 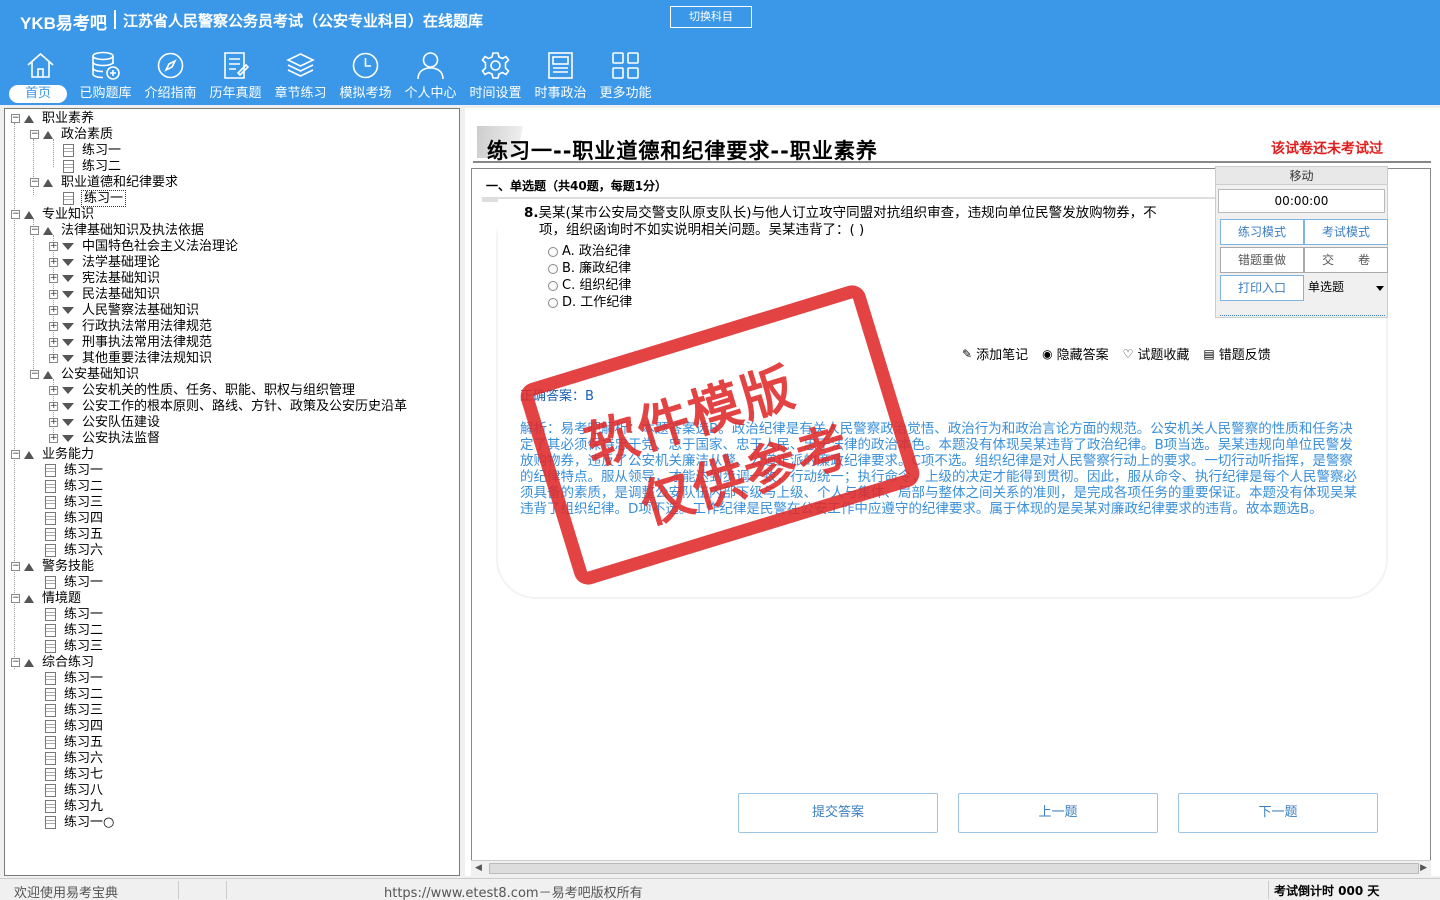 I want to click on submit-answer-button: 提交答案, so click(x=838, y=813).